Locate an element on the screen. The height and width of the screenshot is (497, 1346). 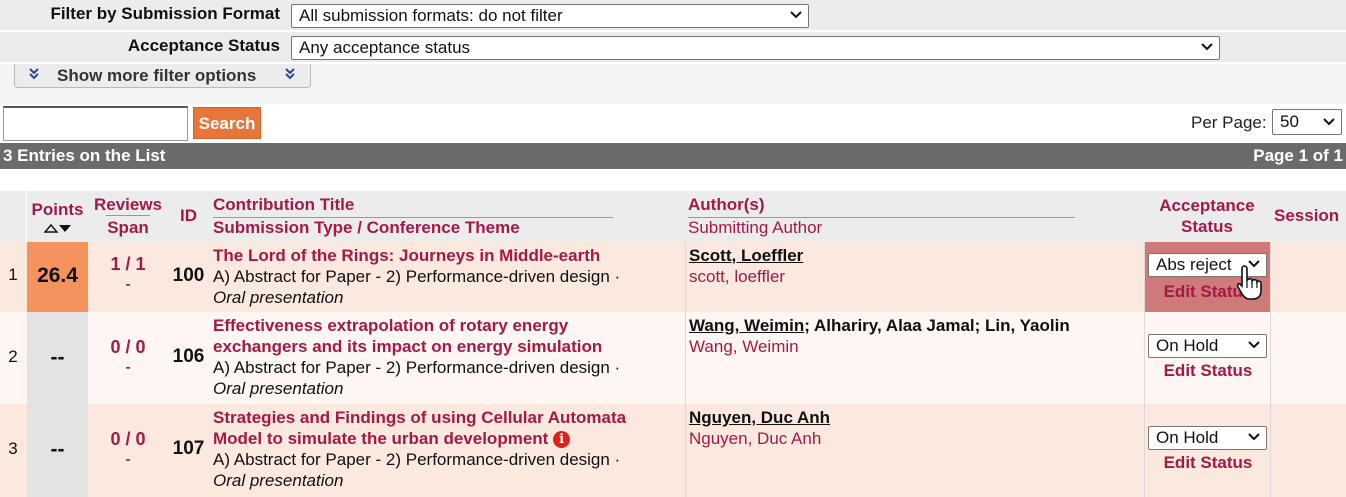
header-session: Session is located at coordinates (1308, 216).